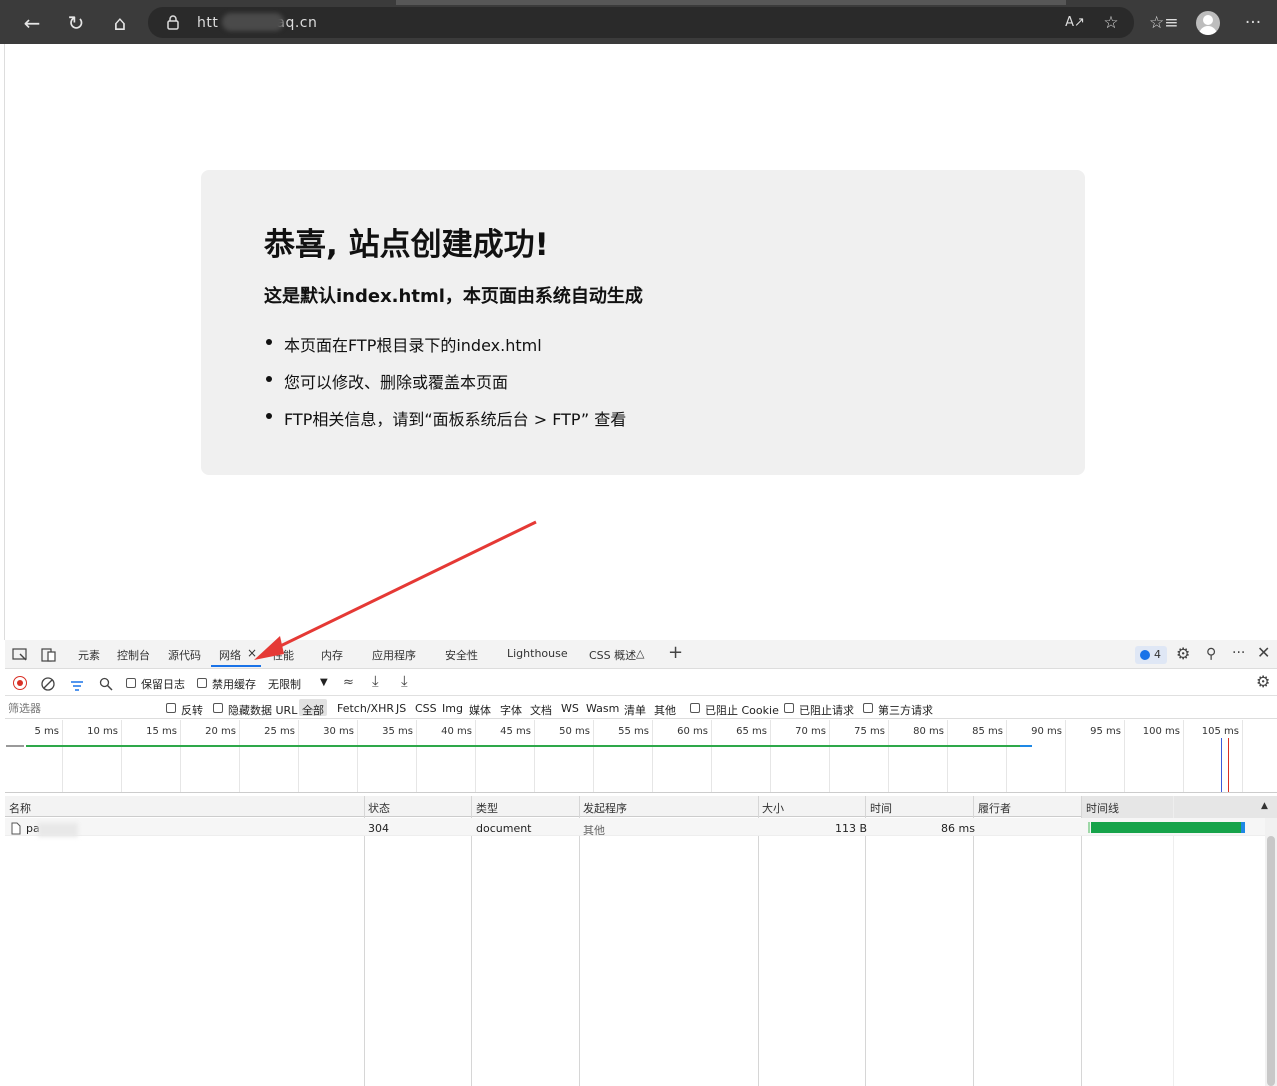 This screenshot has width=1277, height=1086. Describe the element at coordinates (202, 683) in the screenshot. I see `disable-cache-checkbox` at that location.